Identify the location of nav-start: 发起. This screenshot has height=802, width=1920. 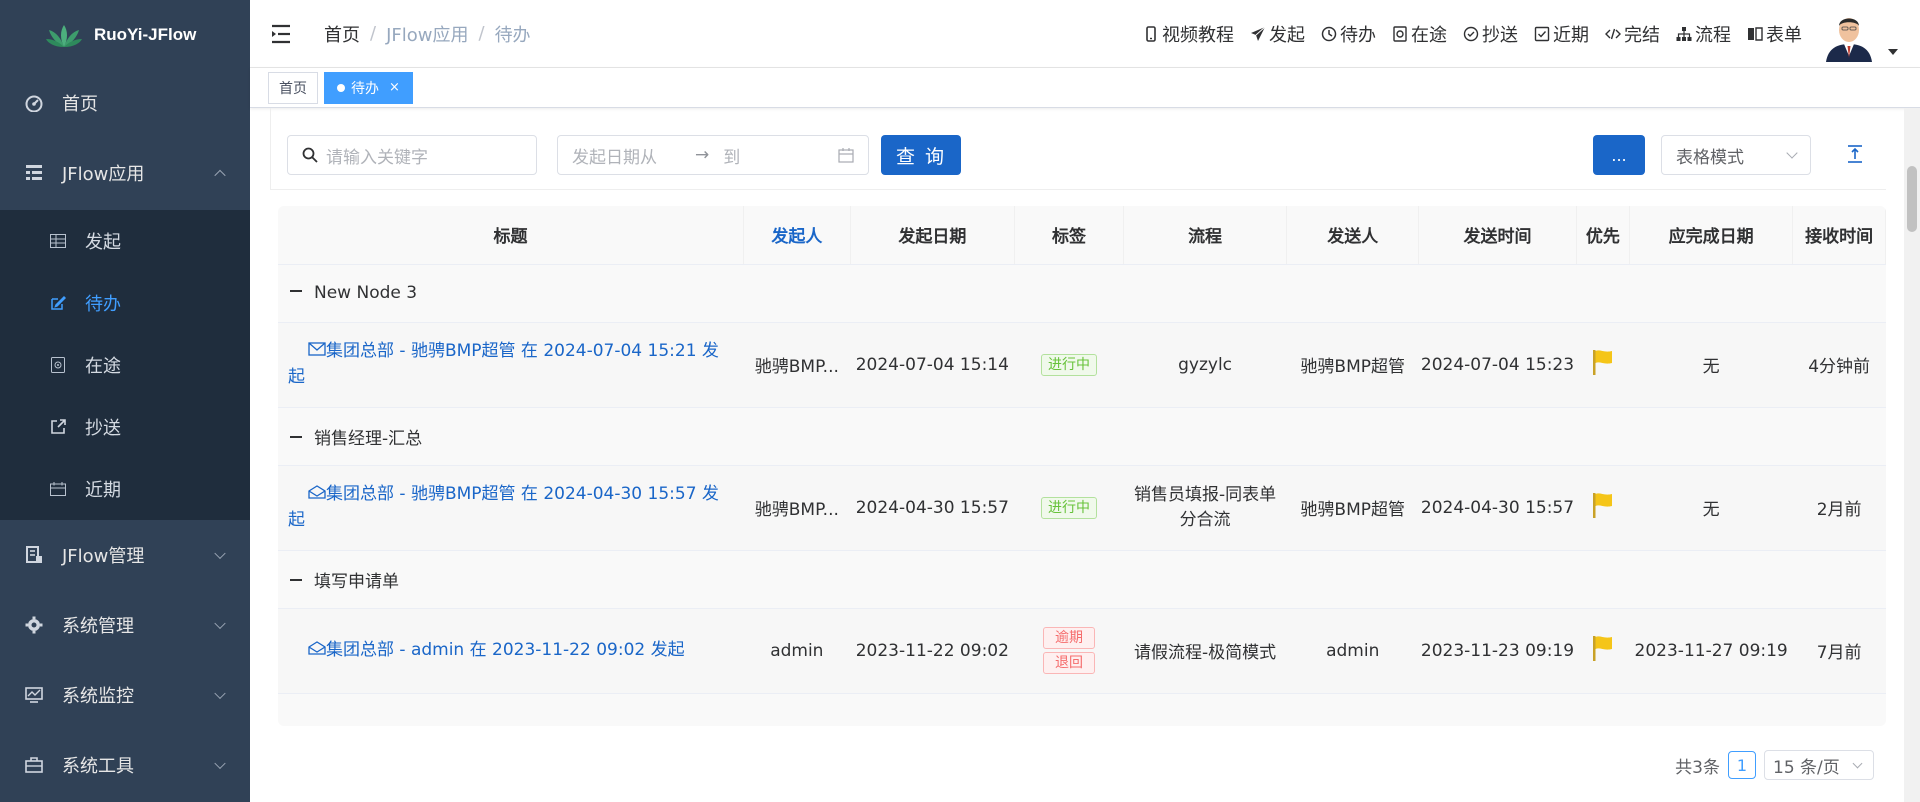
(1277, 34).